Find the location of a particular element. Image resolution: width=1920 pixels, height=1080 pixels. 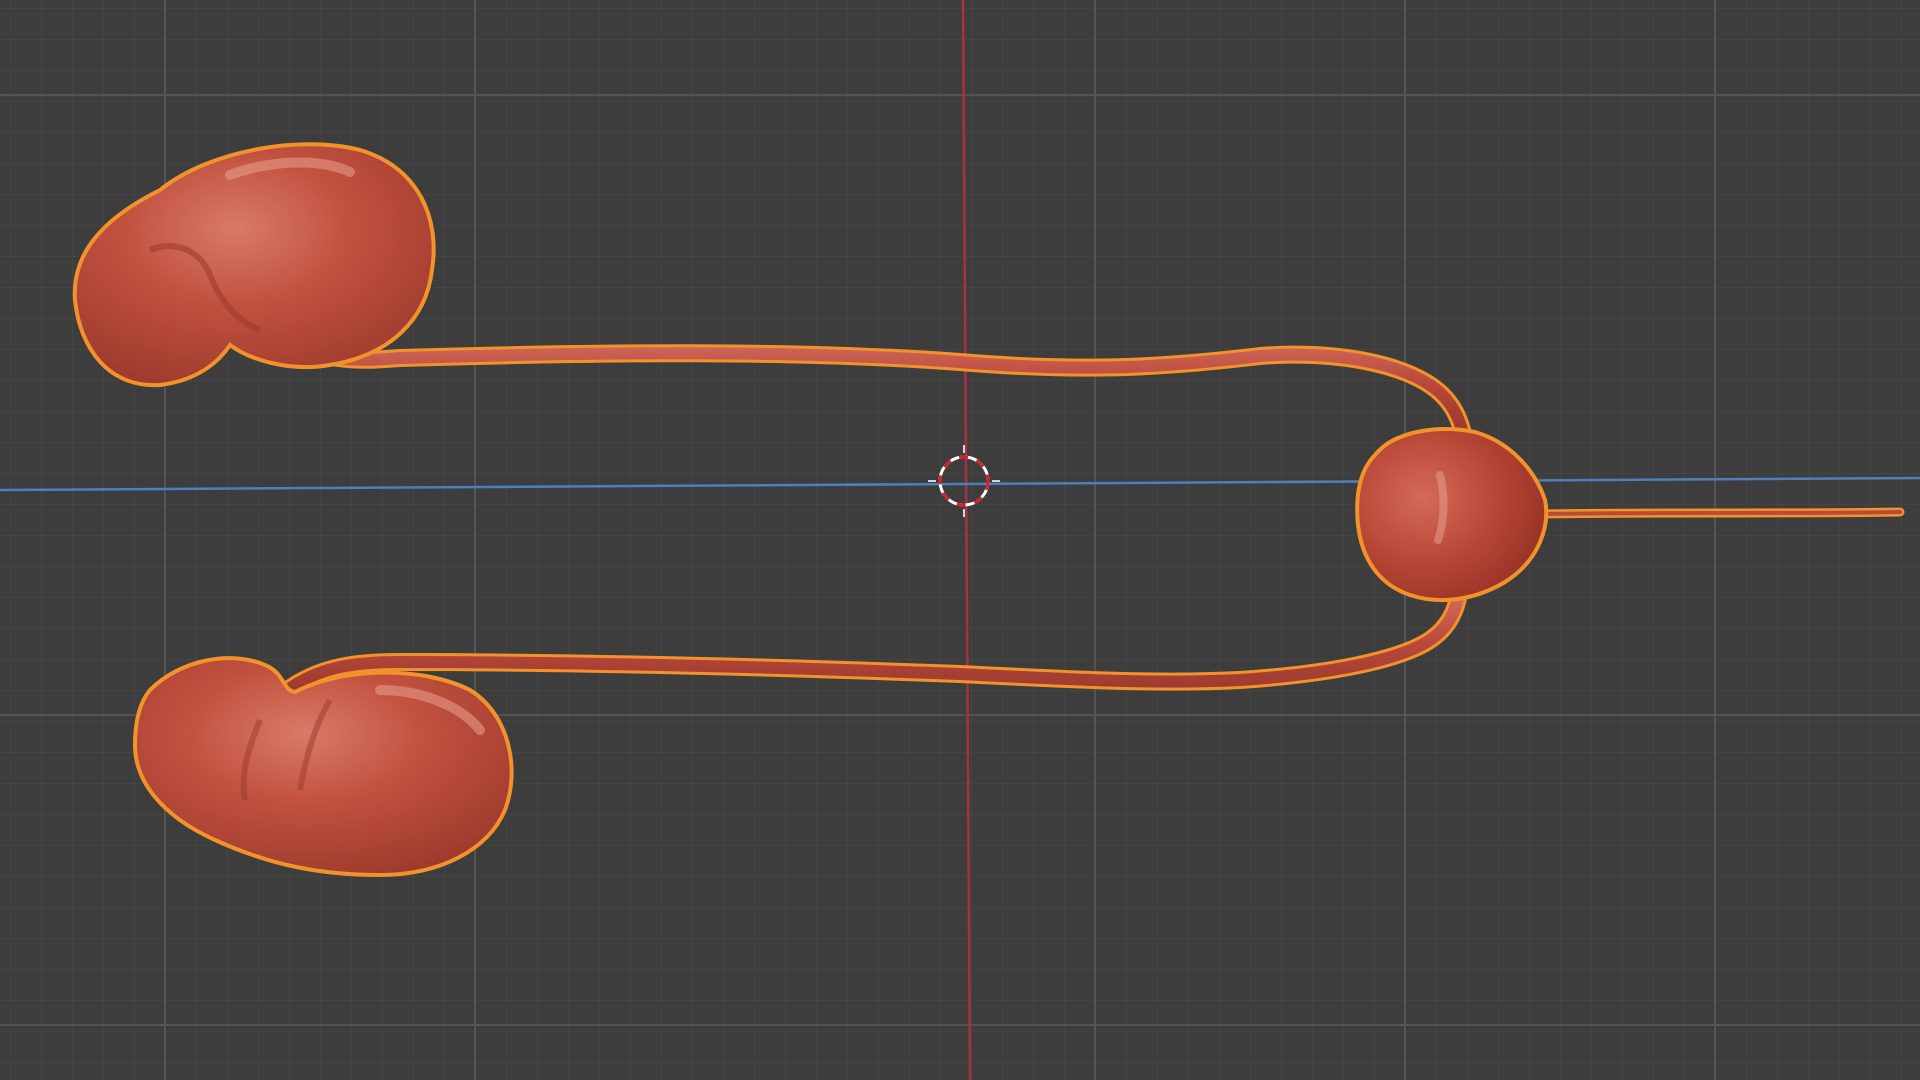

bladder is located at coordinates (1452, 515).